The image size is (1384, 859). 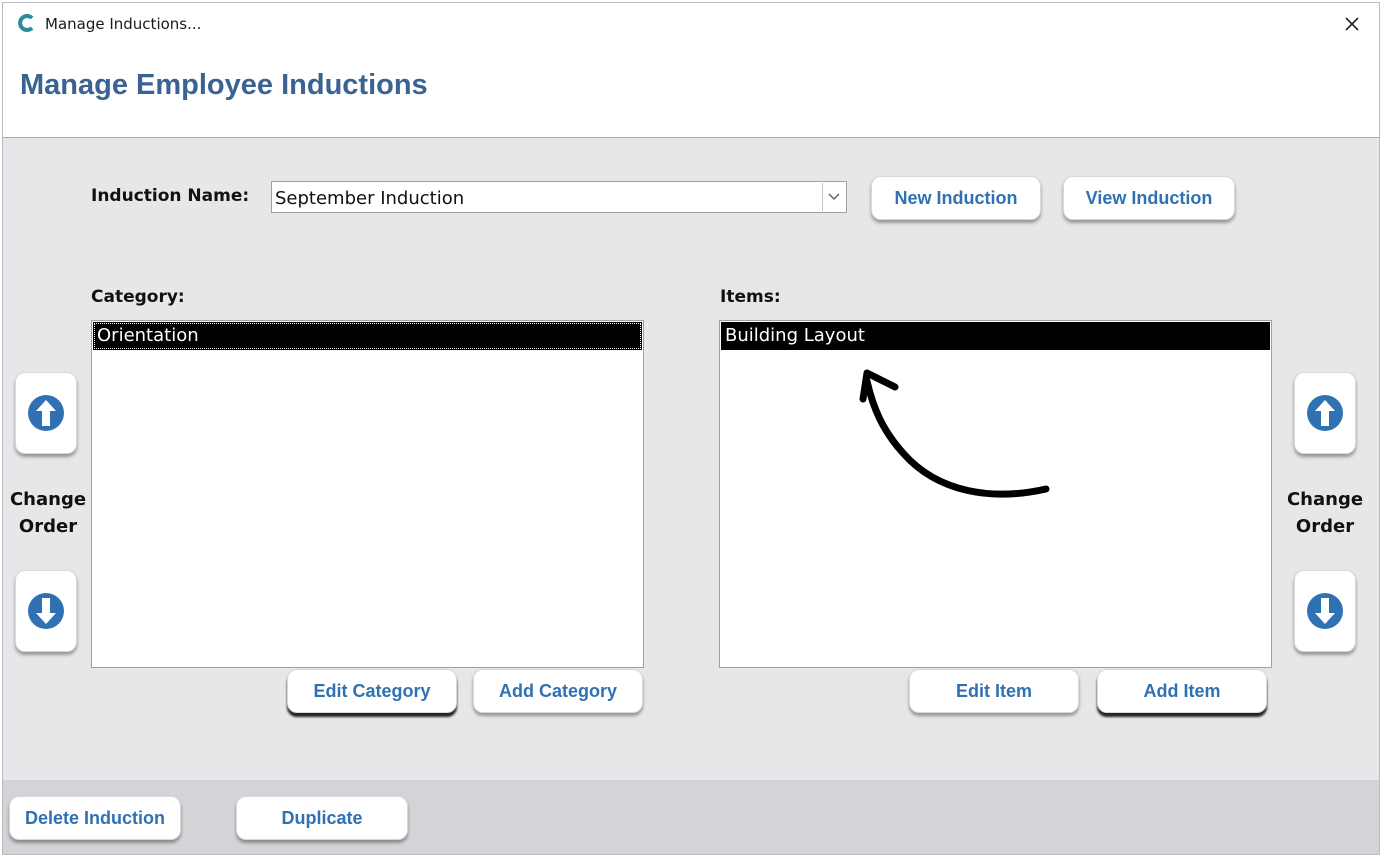 What do you see at coordinates (558, 691) in the screenshot?
I see `add-category-button: Add Category` at bounding box center [558, 691].